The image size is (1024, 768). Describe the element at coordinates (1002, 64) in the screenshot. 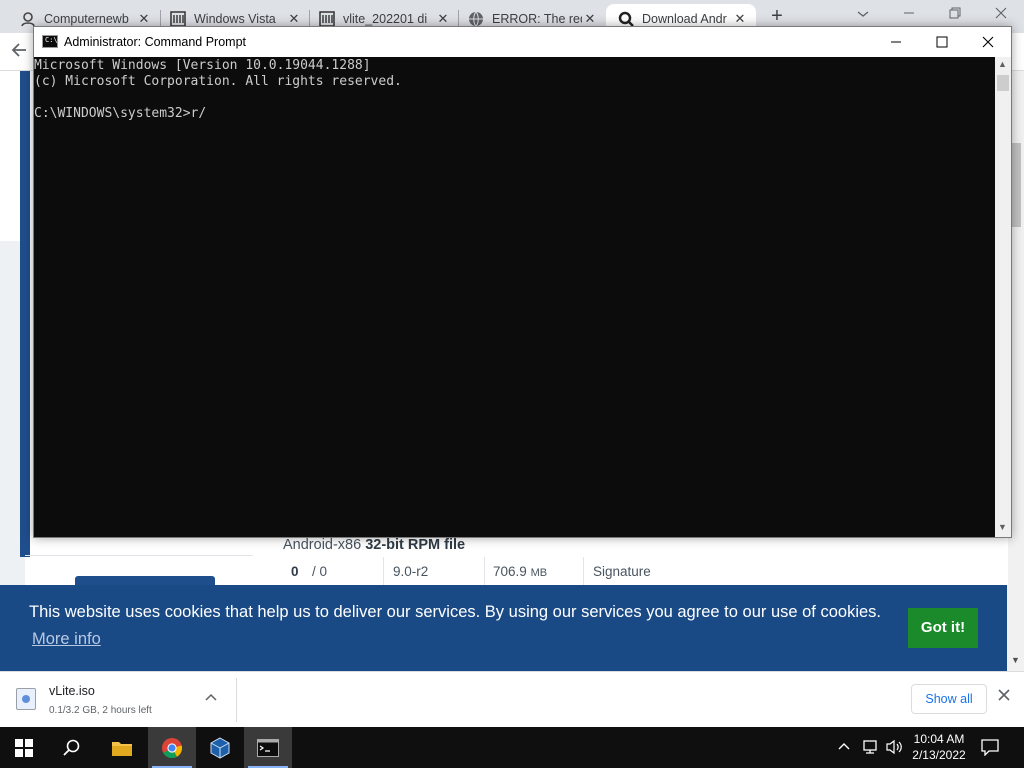

I see `scroll-up-arrow-icon: ▲` at that location.